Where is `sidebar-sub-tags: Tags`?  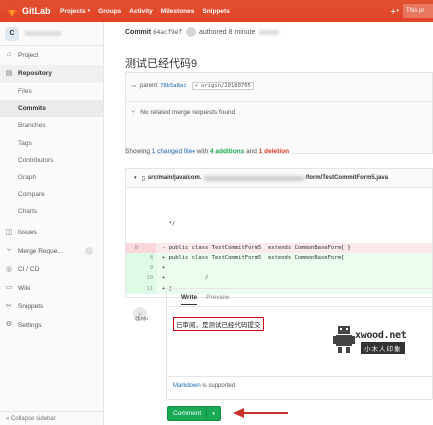
sidebar-sub-tags: Tags is located at coordinates (51, 143).